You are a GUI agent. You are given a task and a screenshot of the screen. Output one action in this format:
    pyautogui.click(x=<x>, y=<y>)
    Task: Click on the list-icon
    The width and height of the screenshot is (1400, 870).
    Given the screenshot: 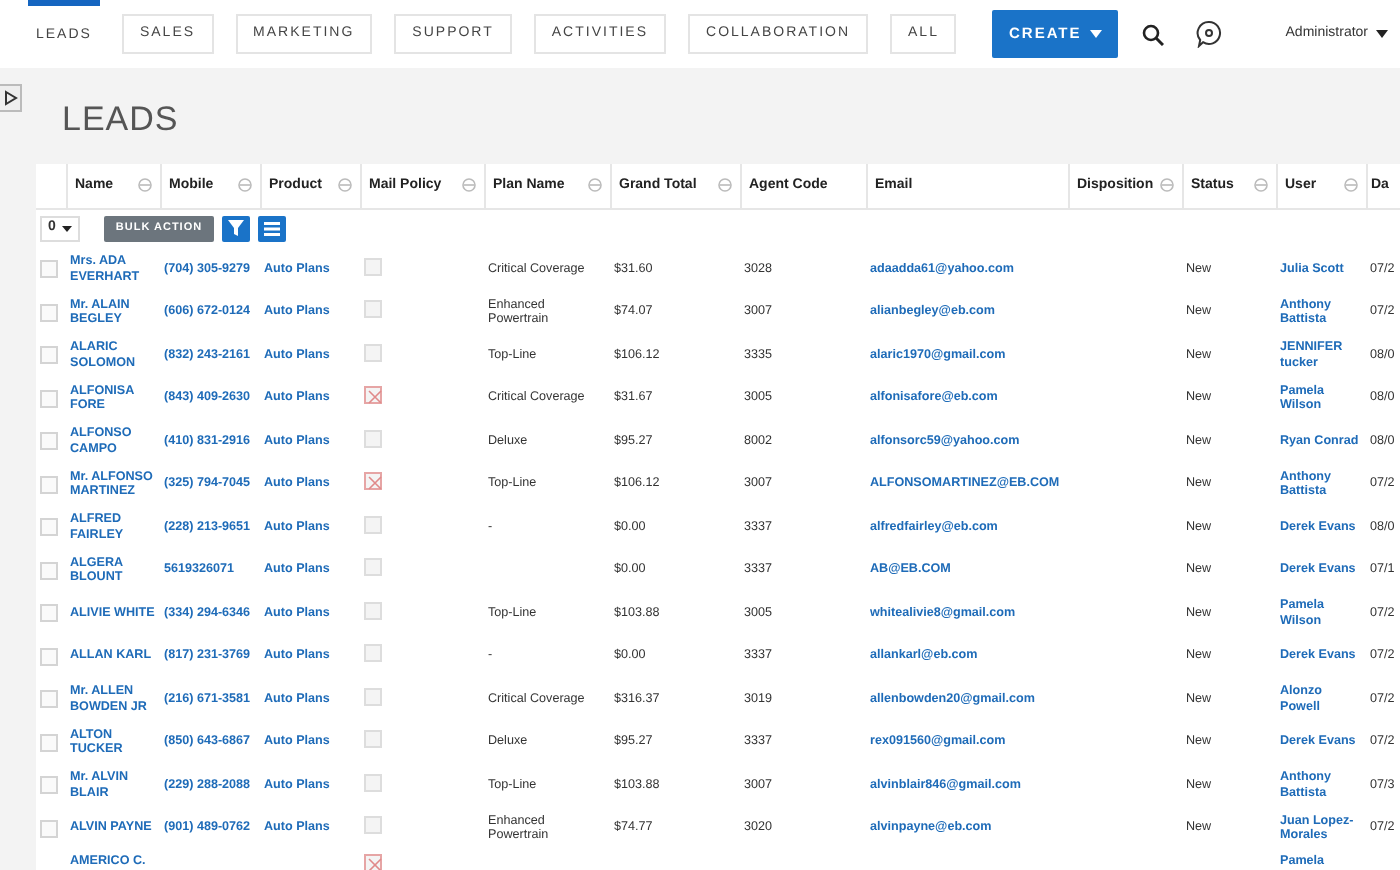 What is the action you would take?
    pyautogui.click(x=272, y=228)
    